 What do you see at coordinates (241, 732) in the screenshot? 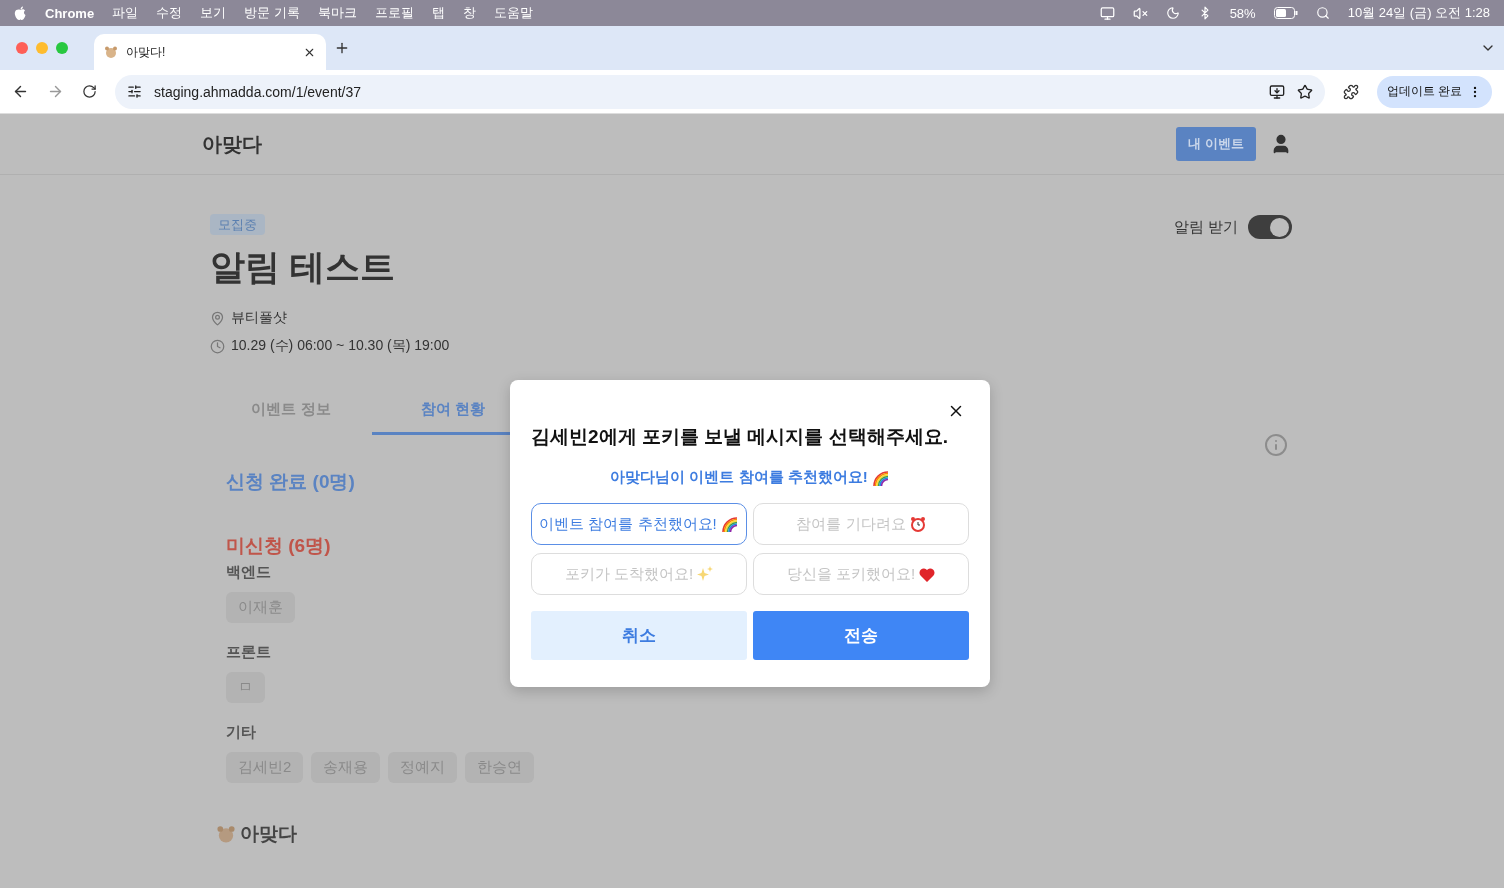
I see `group-name: 기타` at bounding box center [241, 732].